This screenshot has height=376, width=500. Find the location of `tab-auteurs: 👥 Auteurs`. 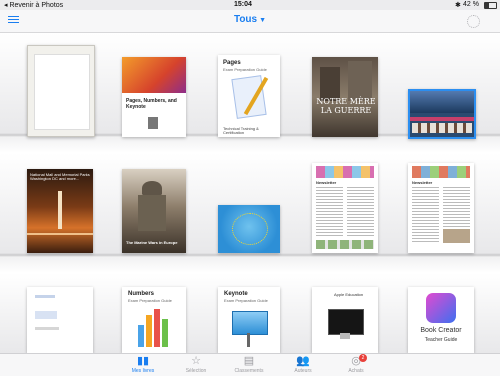

tab-auteurs: 👥 Auteurs is located at coordinates (303, 364).